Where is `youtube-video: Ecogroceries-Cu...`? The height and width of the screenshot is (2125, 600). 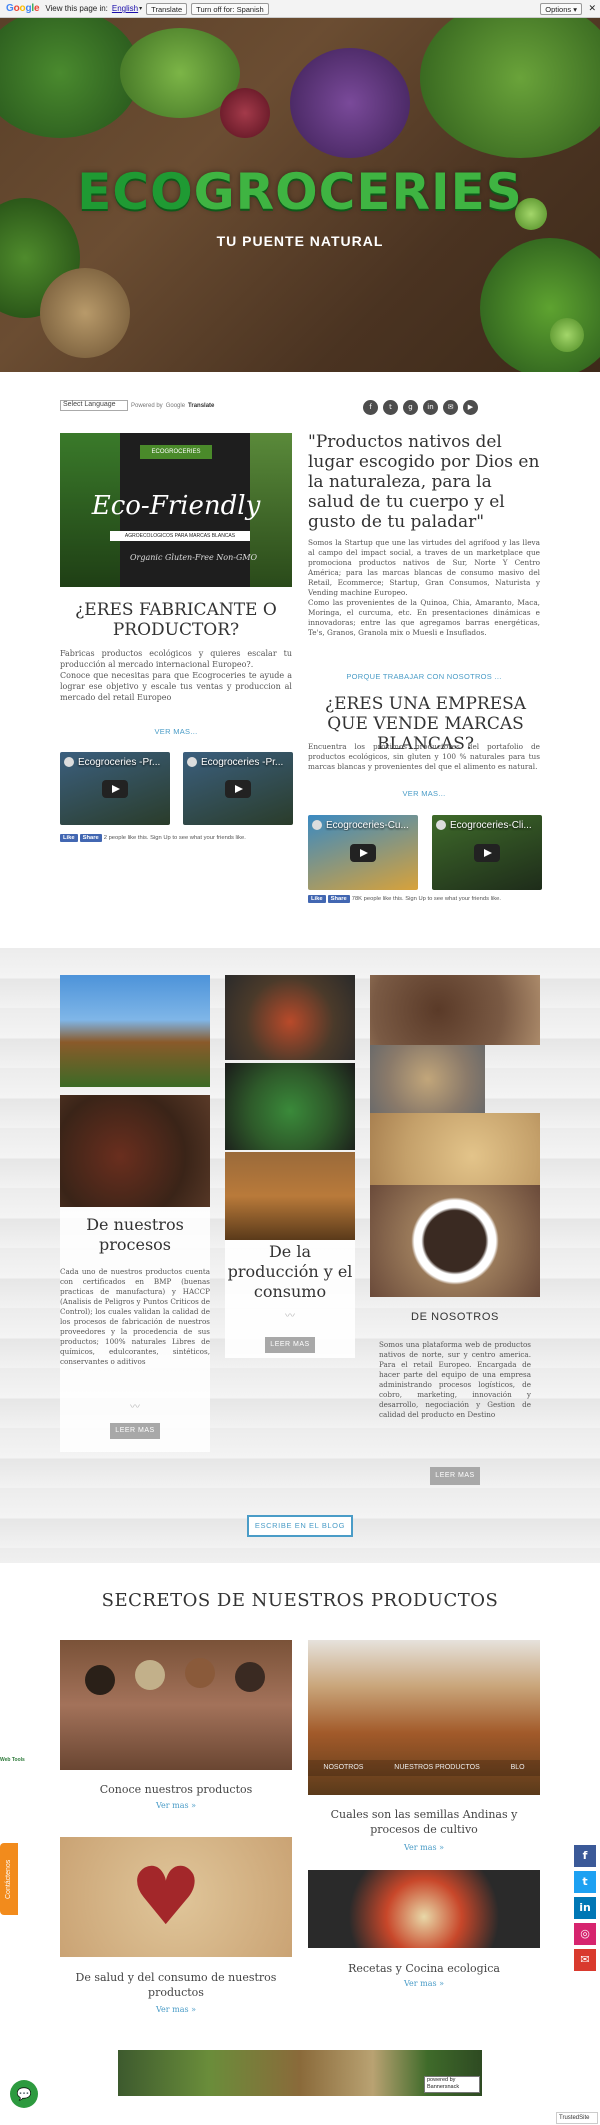 youtube-video: Ecogroceries-Cu... is located at coordinates (363, 852).